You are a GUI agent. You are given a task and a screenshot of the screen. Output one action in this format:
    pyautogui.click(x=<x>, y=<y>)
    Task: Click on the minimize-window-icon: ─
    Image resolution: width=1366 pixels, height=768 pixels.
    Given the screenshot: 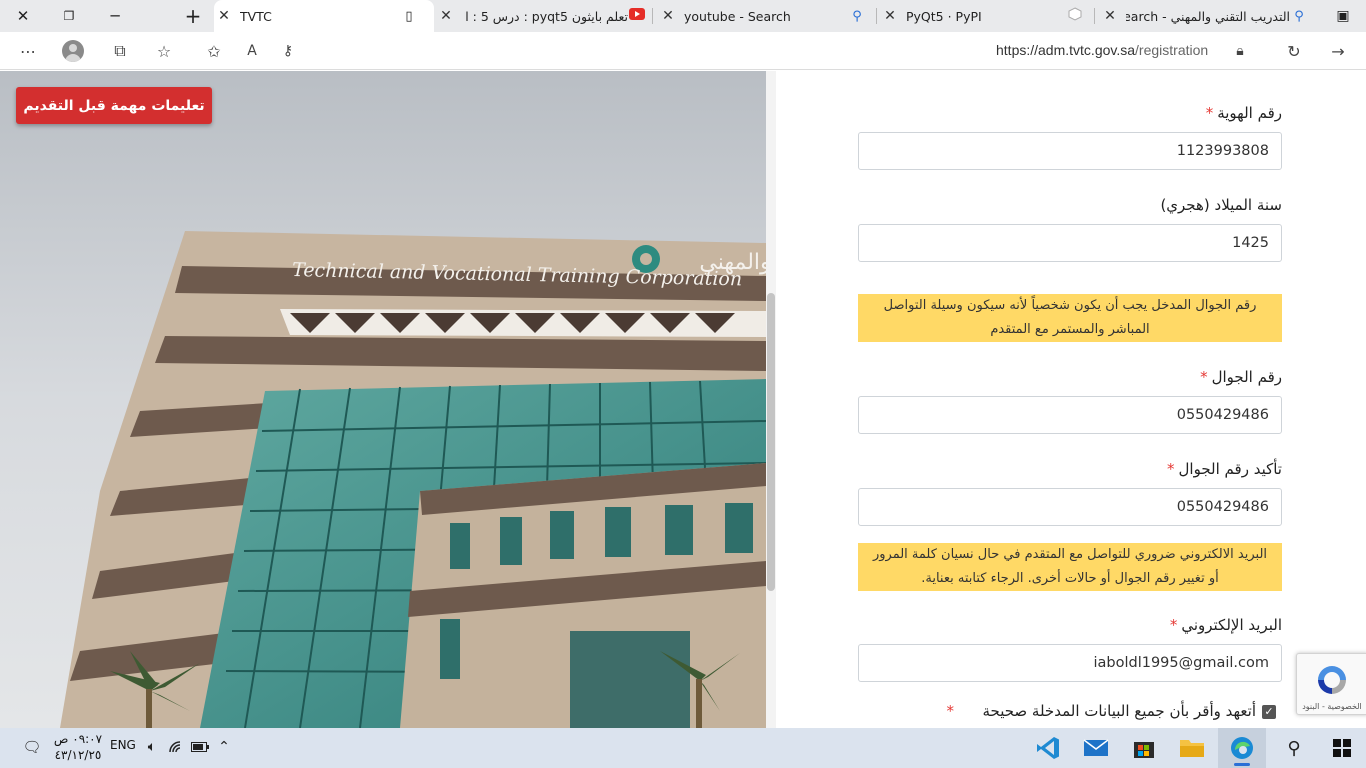 What is the action you would take?
    pyautogui.click(x=115, y=16)
    